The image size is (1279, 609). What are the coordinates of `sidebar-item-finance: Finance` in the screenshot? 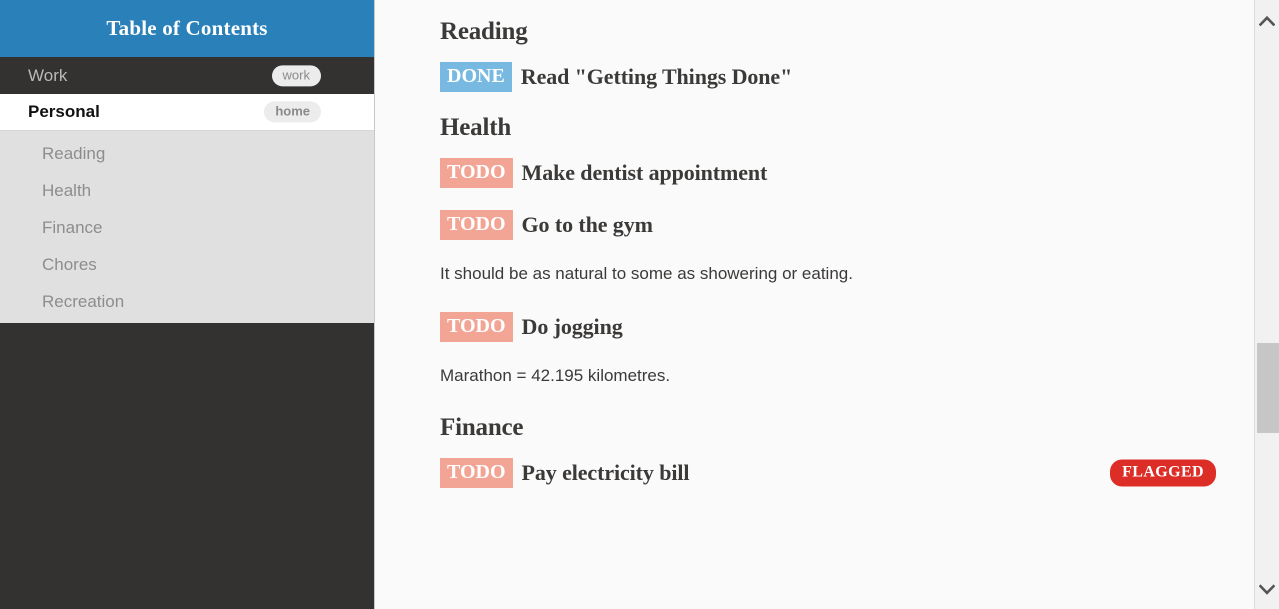 It's located at (187, 227).